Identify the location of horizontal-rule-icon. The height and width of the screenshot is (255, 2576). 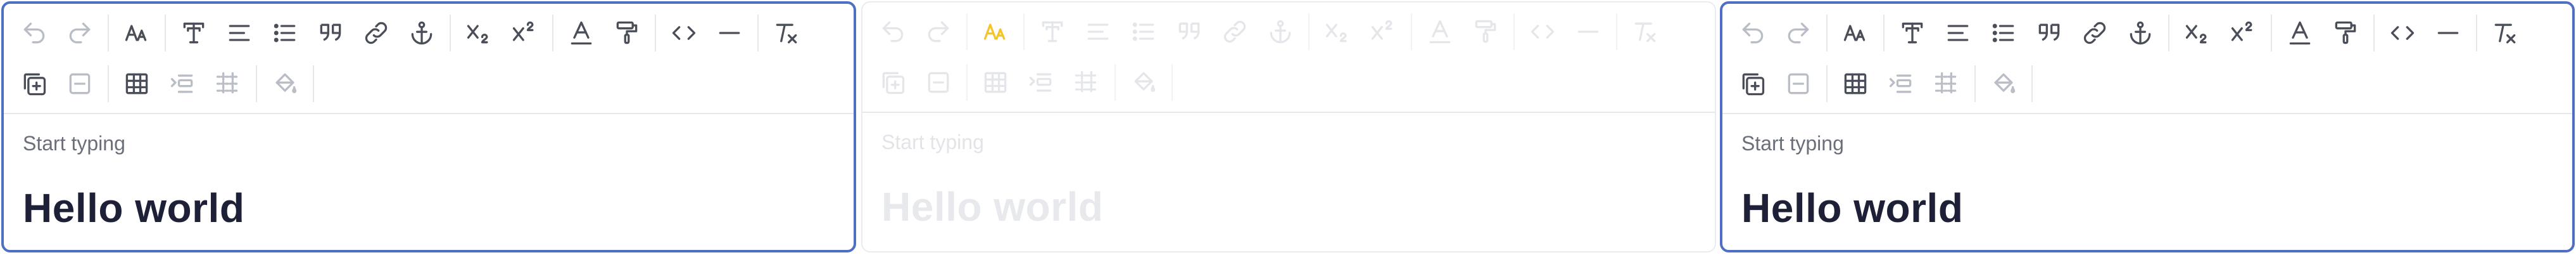
(2448, 33).